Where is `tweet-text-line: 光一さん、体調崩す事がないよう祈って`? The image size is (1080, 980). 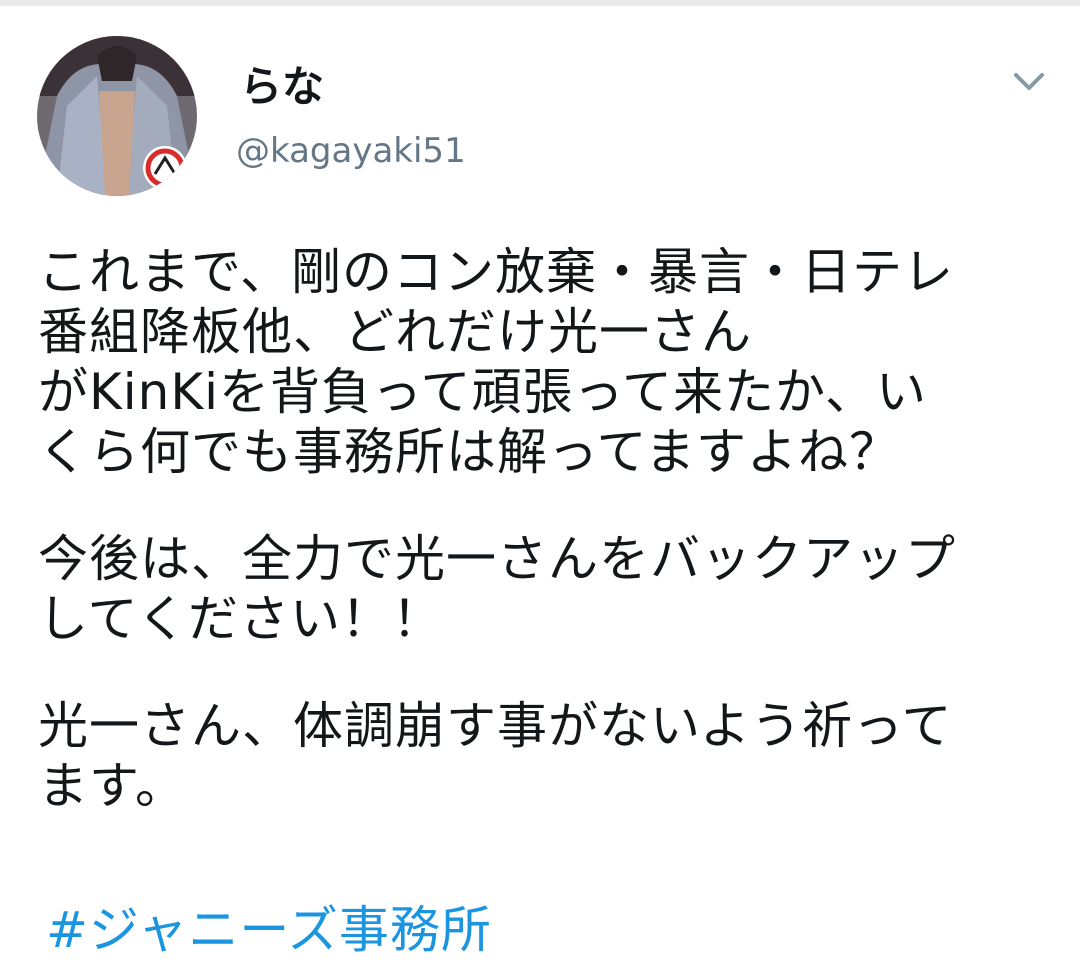 tweet-text-line: 光一さん、体調崩す事がないよう祈って is located at coordinates (495, 726).